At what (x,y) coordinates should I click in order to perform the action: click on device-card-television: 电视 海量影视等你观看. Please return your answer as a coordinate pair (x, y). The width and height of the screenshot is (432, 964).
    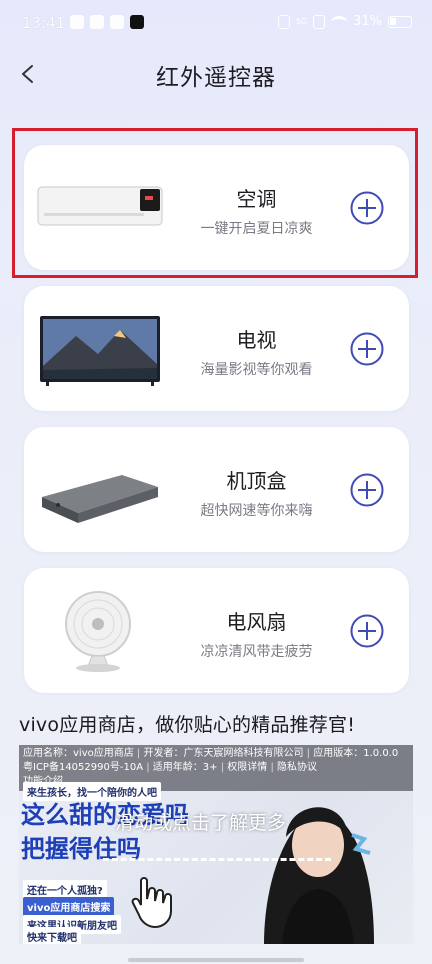
    Looking at the image, I should click on (216, 348).